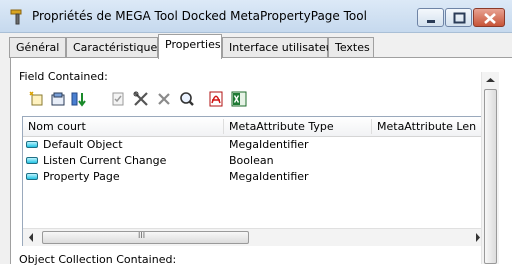  I want to click on minimize-button, so click(430, 17).